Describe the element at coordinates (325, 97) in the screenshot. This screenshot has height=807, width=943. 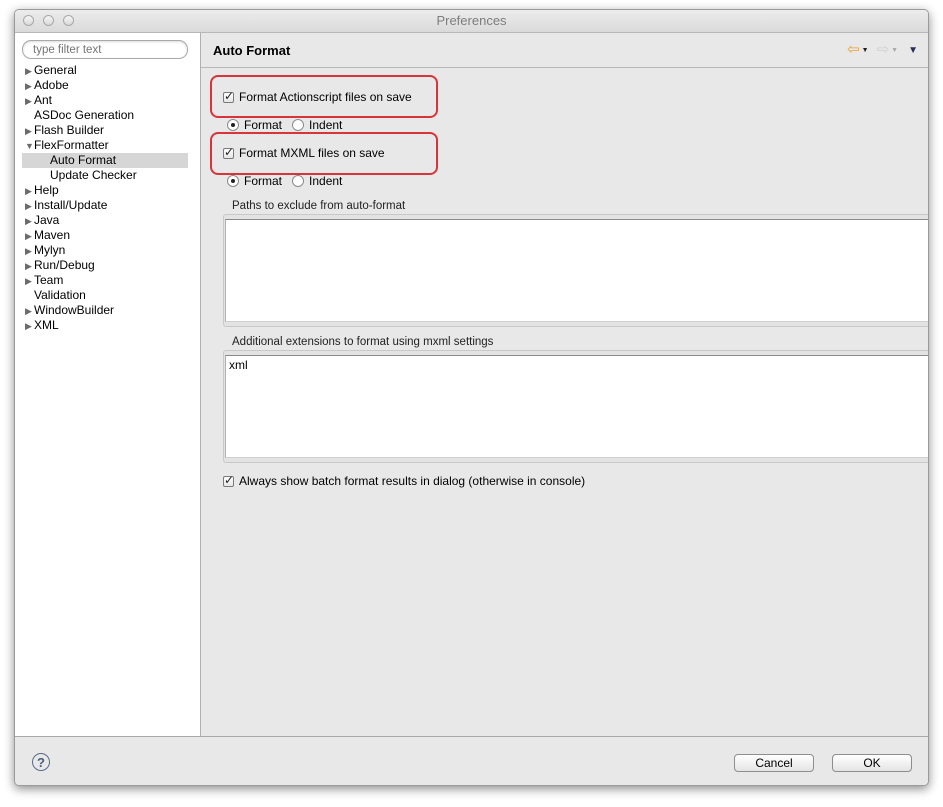
I see `format-actionscript-label: Format Actionscript files on save` at that location.